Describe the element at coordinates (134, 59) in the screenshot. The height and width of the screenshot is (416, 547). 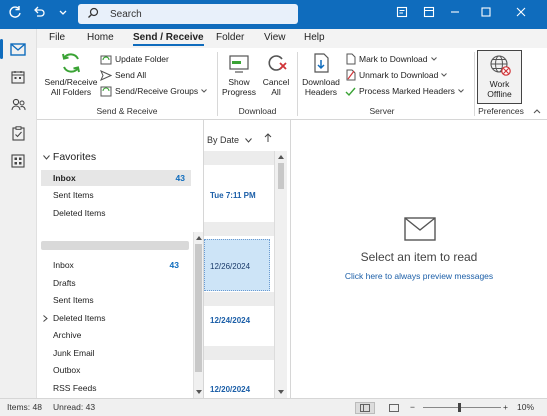
I see `update-folder-button: Update Folder` at that location.